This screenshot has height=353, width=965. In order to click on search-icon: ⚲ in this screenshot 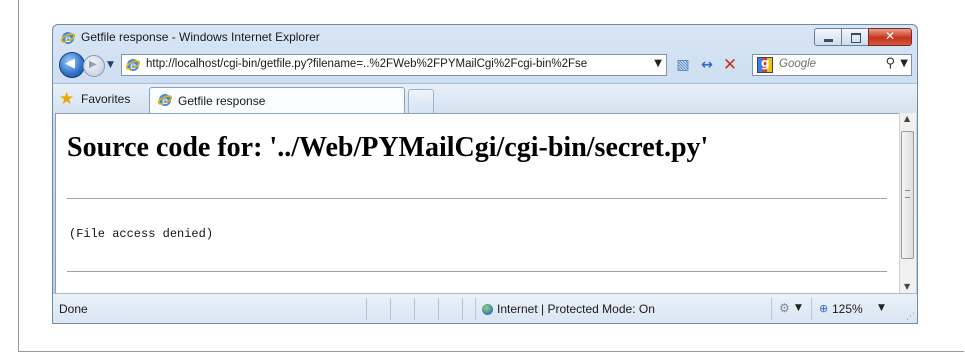, I will do `click(890, 63)`.